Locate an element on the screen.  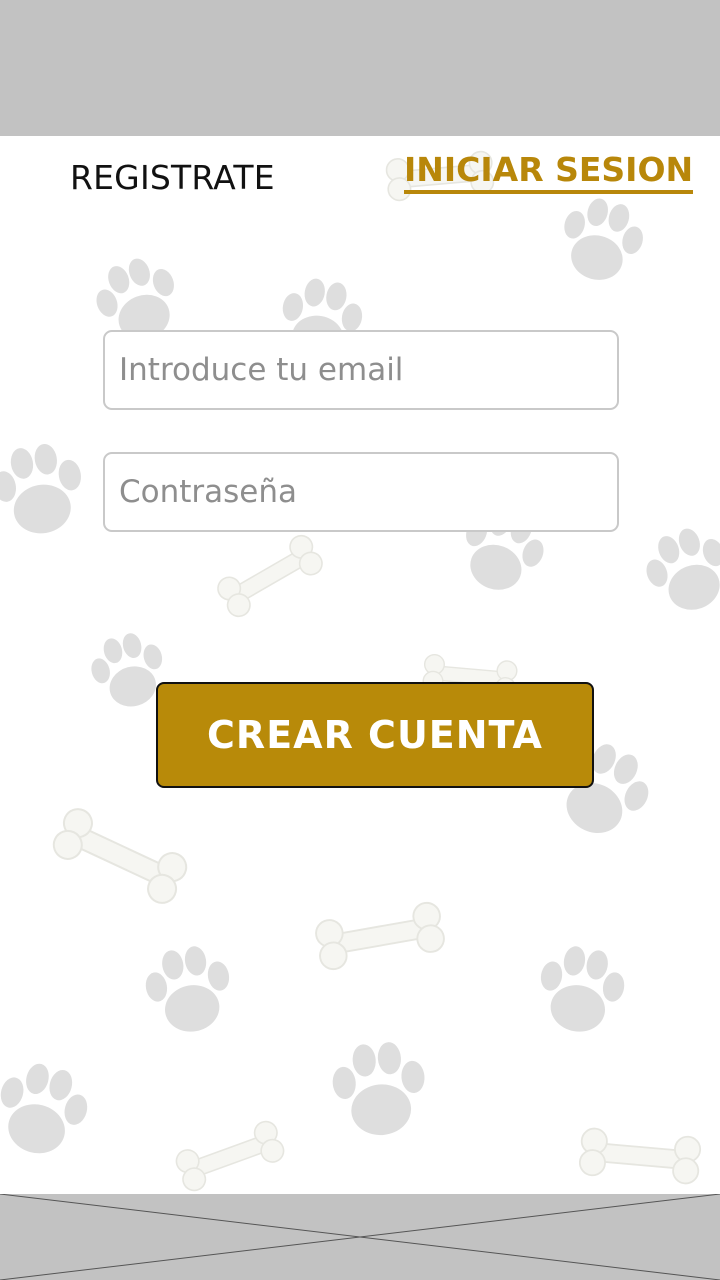
tab-login: INICIAR SESION is located at coordinates (549, 172).